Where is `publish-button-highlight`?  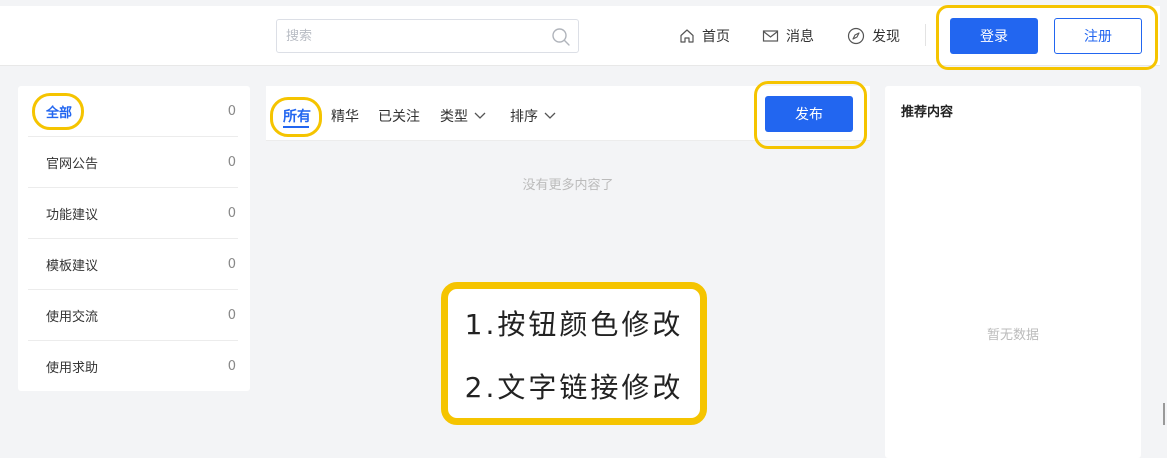
publish-button-highlight is located at coordinates (810, 115).